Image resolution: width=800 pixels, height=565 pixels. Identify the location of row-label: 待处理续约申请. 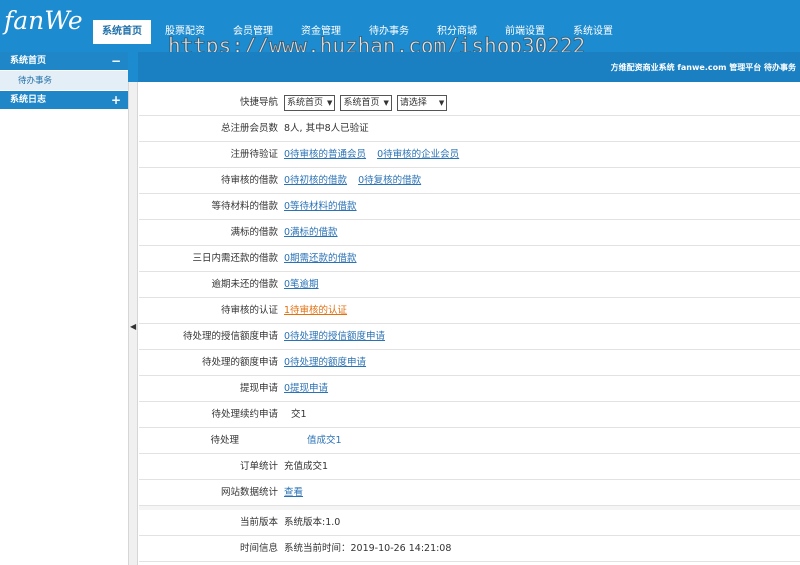
(244, 414).